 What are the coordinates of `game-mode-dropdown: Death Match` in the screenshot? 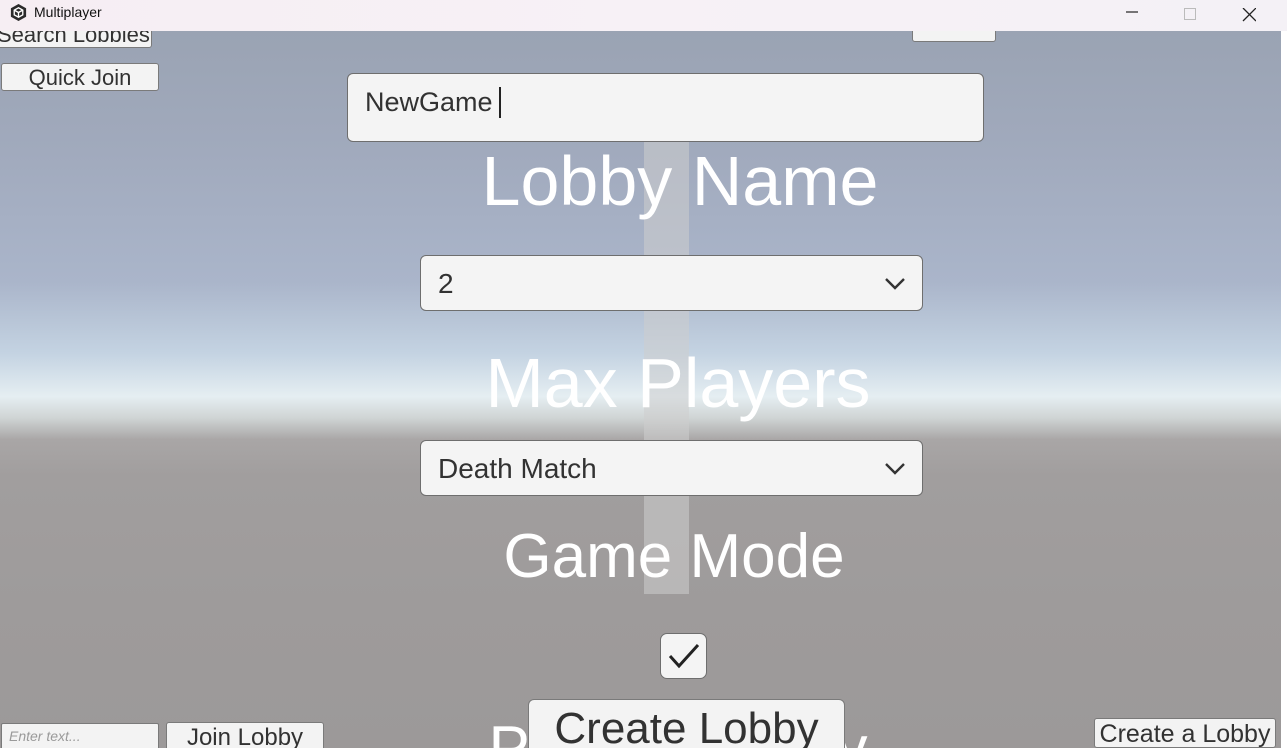 It's located at (671, 468).